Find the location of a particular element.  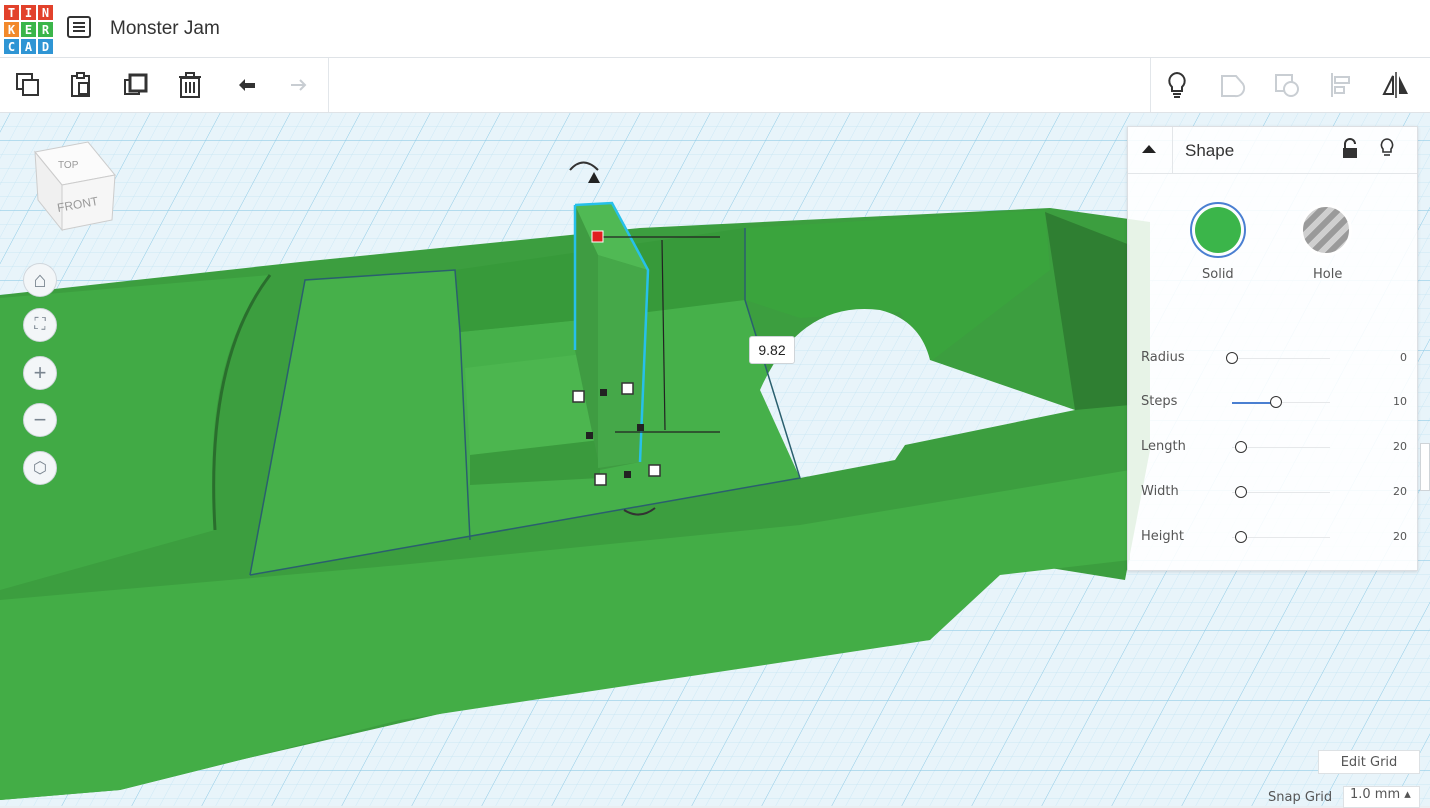

toolbar is located at coordinates (715, 85).